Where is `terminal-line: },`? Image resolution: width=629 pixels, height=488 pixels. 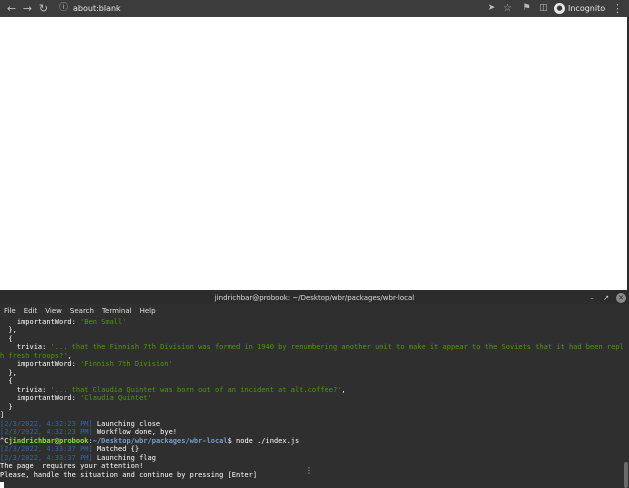
terminal-line: }, is located at coordinates (8, 330).